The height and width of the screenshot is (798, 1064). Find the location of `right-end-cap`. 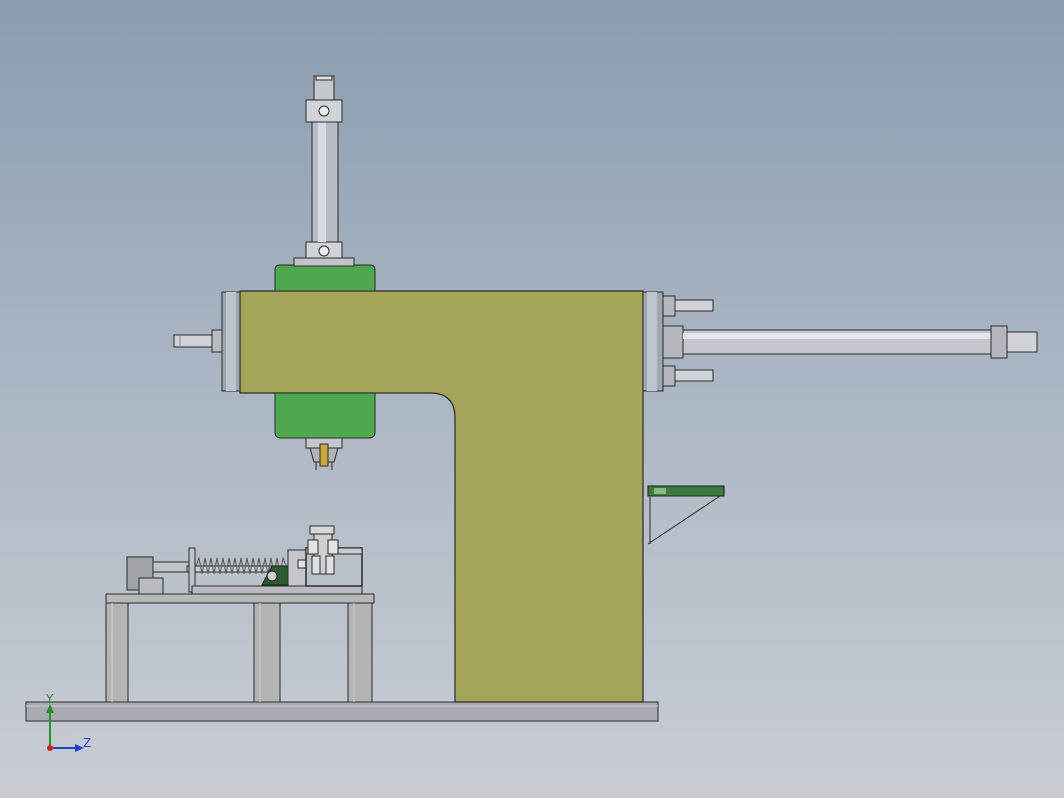

right-end-cap is located at coordinates (653, 341).